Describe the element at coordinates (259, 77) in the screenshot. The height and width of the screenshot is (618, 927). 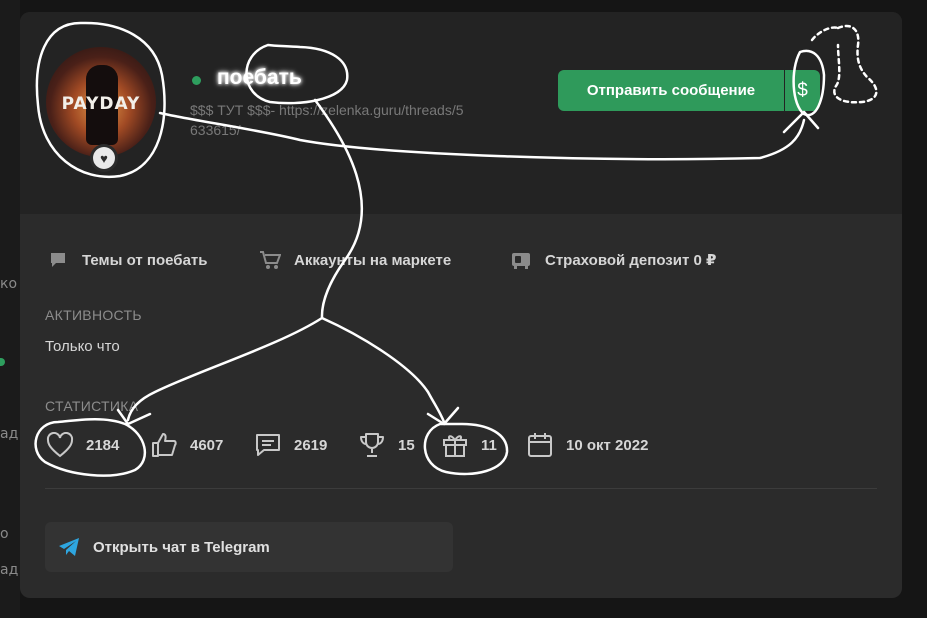
I see `username: поебать` at that location.